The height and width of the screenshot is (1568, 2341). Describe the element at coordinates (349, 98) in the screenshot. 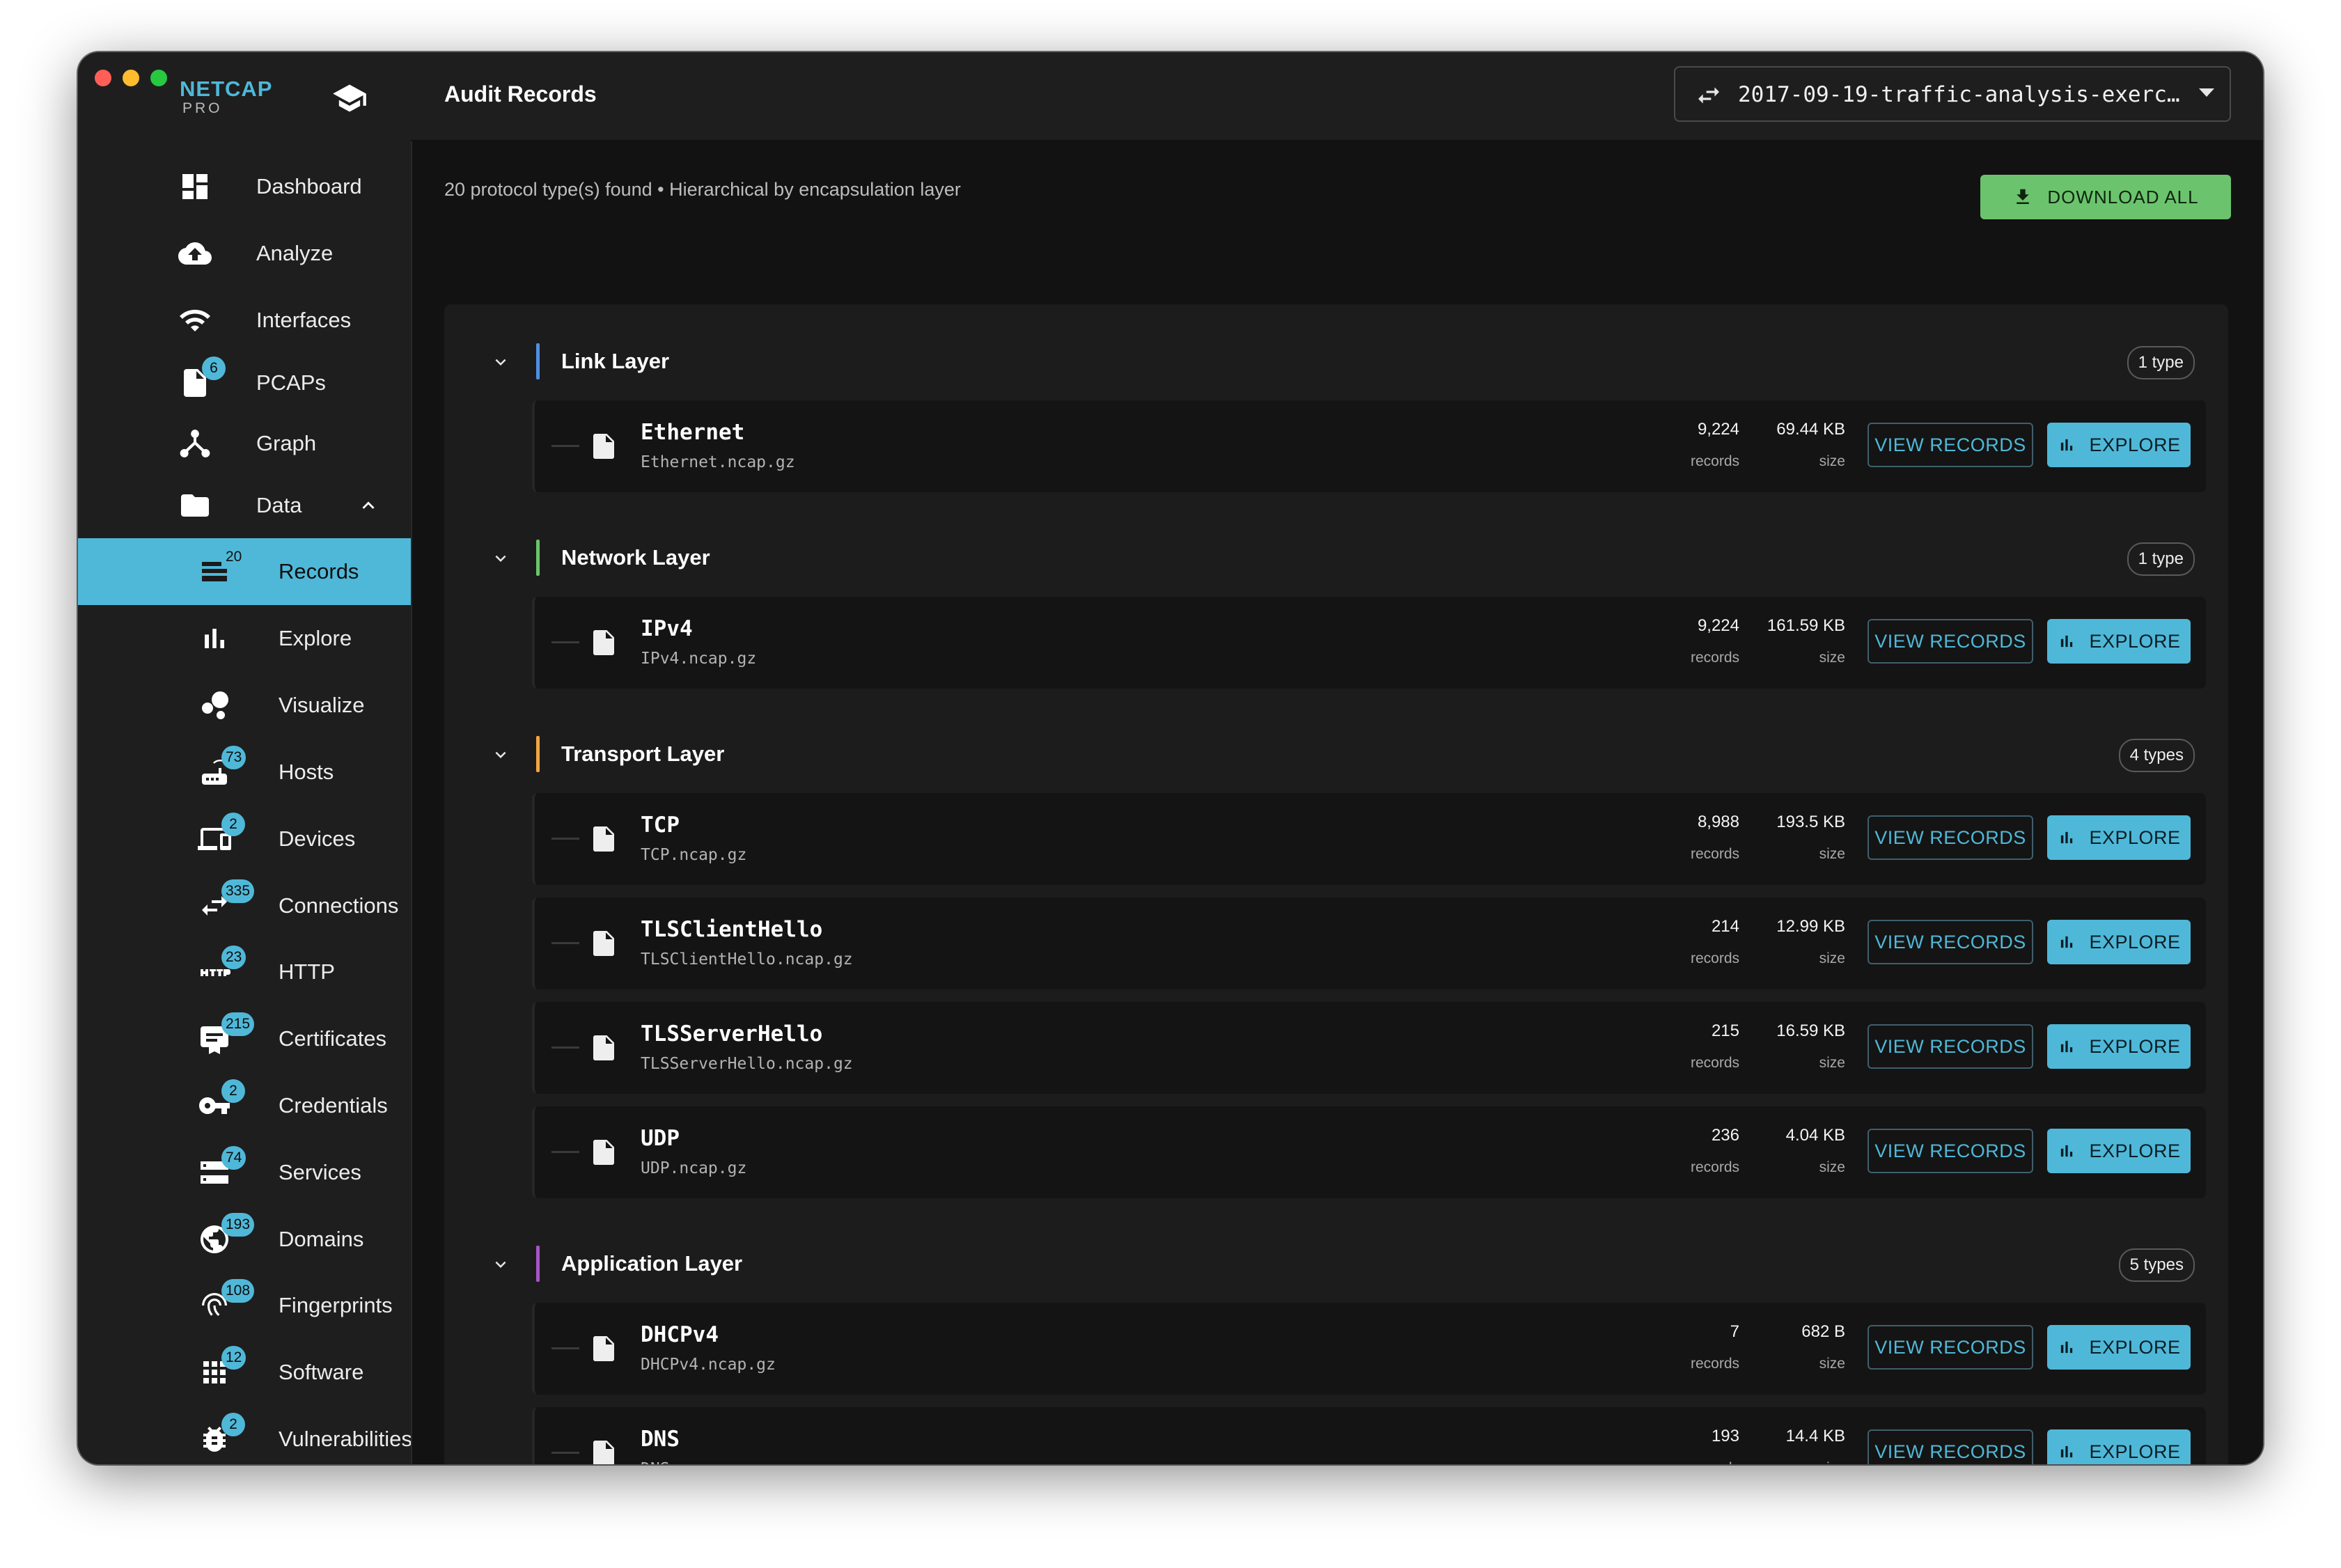

I see `graduation-cap-icon` at that location.